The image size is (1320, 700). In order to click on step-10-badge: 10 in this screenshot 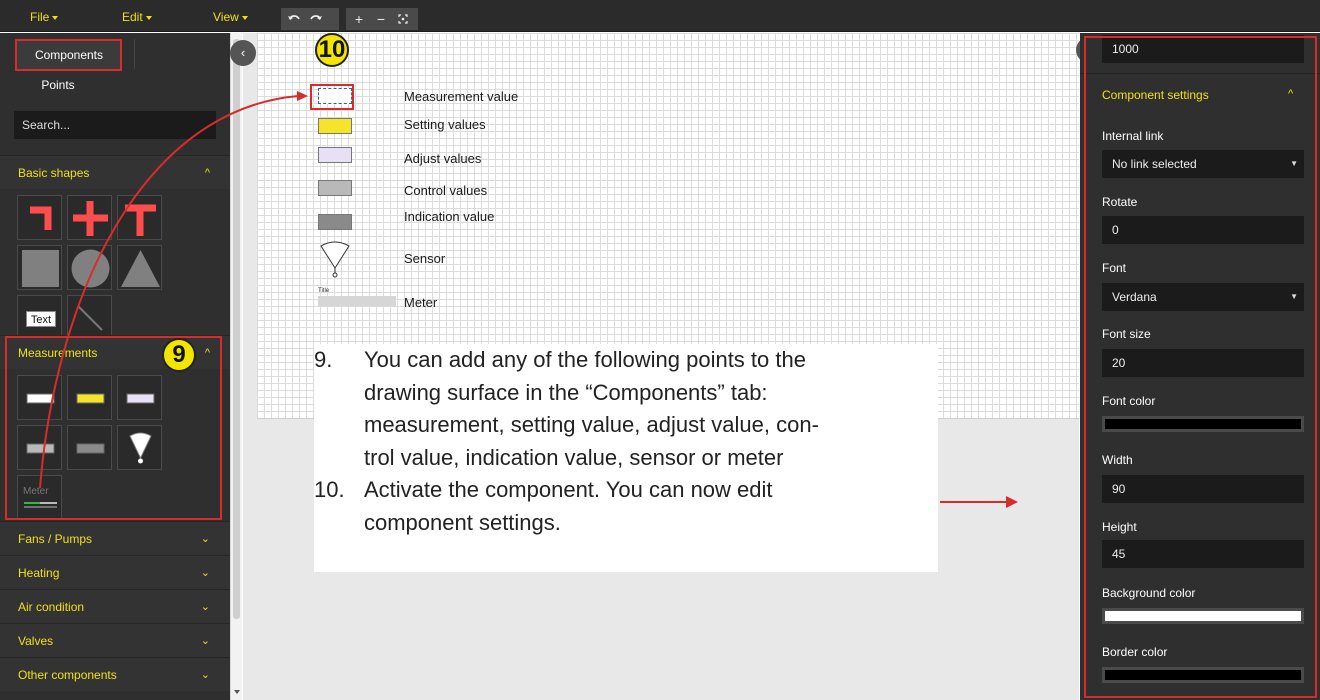, I will do `click(332, 50)`.